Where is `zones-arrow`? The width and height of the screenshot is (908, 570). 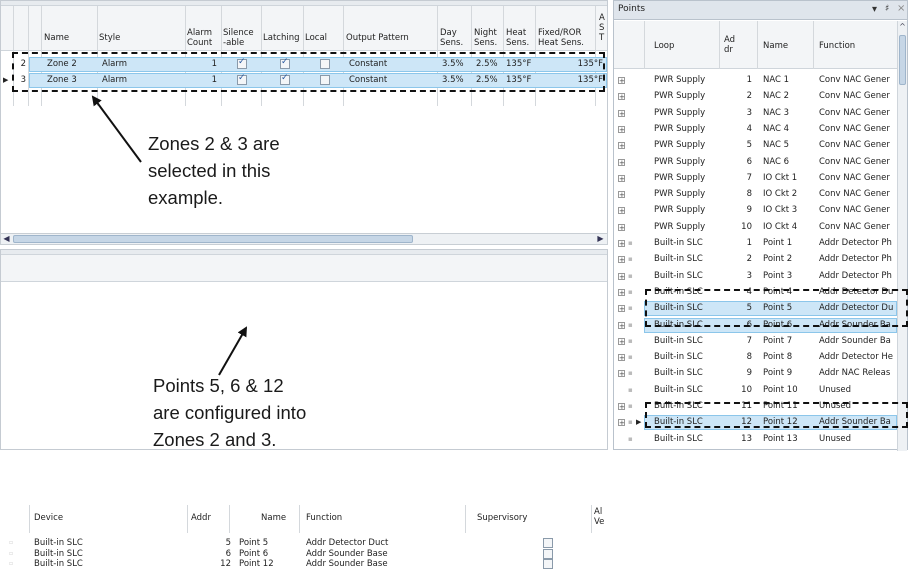
zones-arrow is located at coordinates (116, 129).